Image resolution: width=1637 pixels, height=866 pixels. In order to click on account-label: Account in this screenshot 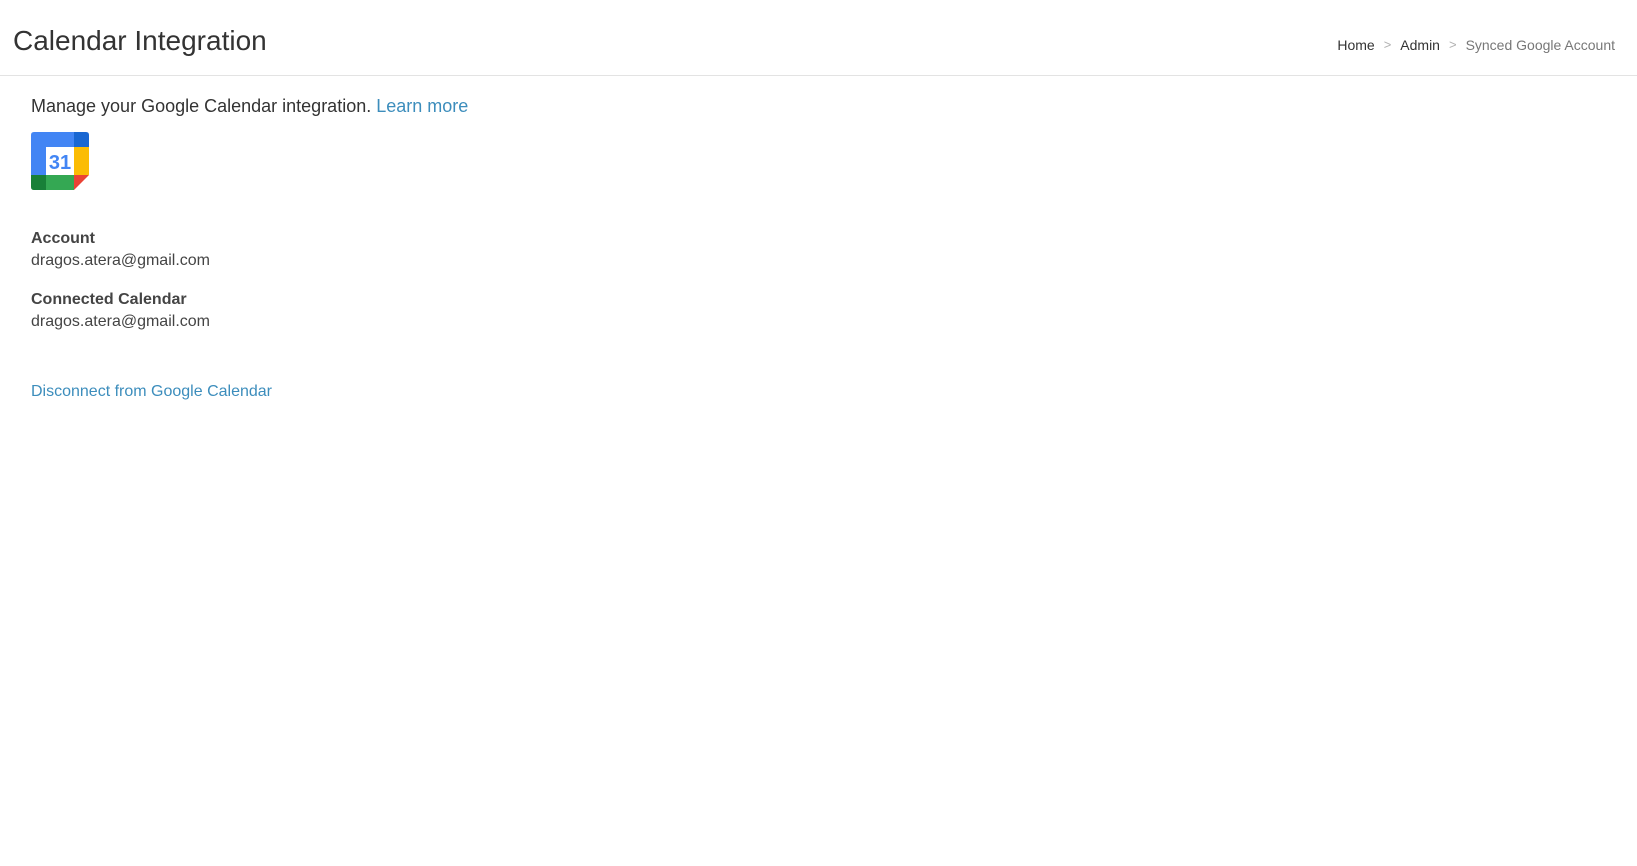, I will do `click(63, 238)`.